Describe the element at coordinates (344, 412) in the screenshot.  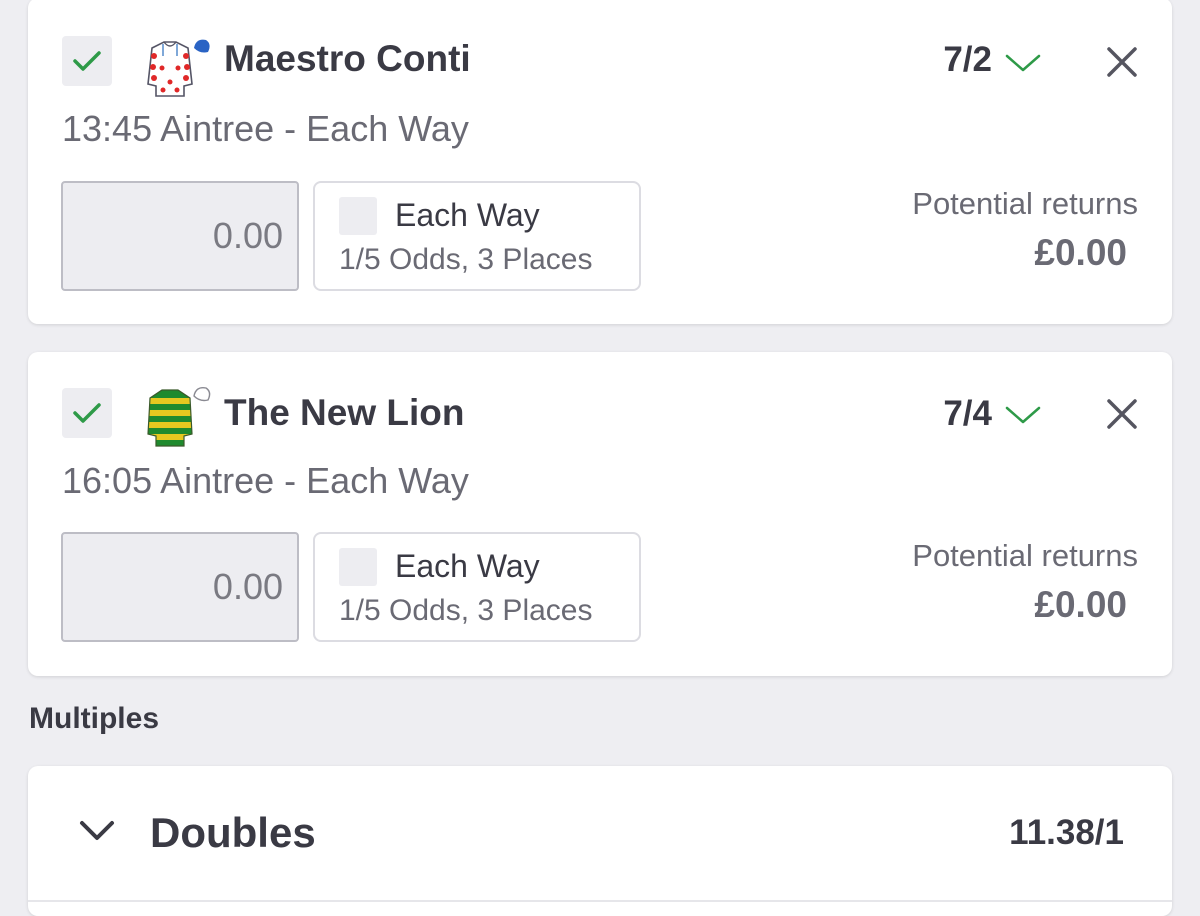
I see `selection-name: The New Lion` at that location.